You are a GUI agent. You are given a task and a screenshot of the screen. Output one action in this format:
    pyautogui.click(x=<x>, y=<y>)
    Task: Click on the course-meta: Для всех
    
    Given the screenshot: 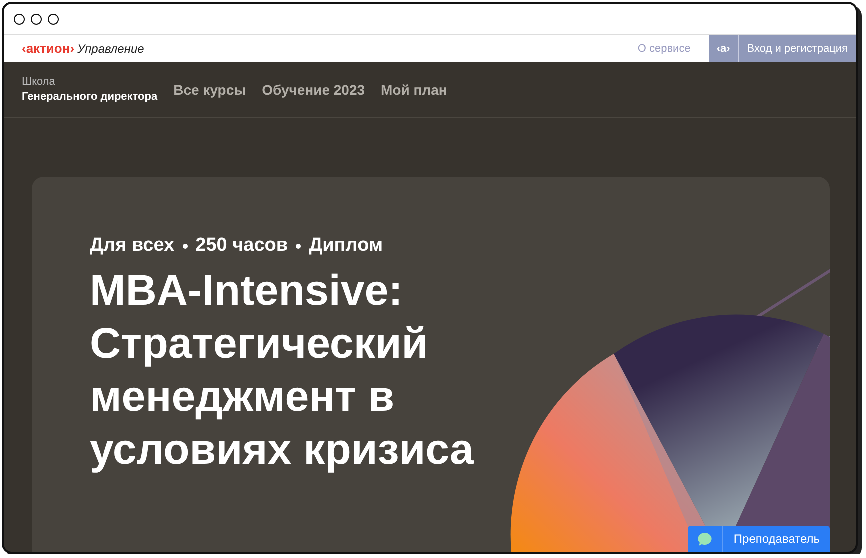 What is the action you would take?
    pyautogui.click(x=132, y=246)
    